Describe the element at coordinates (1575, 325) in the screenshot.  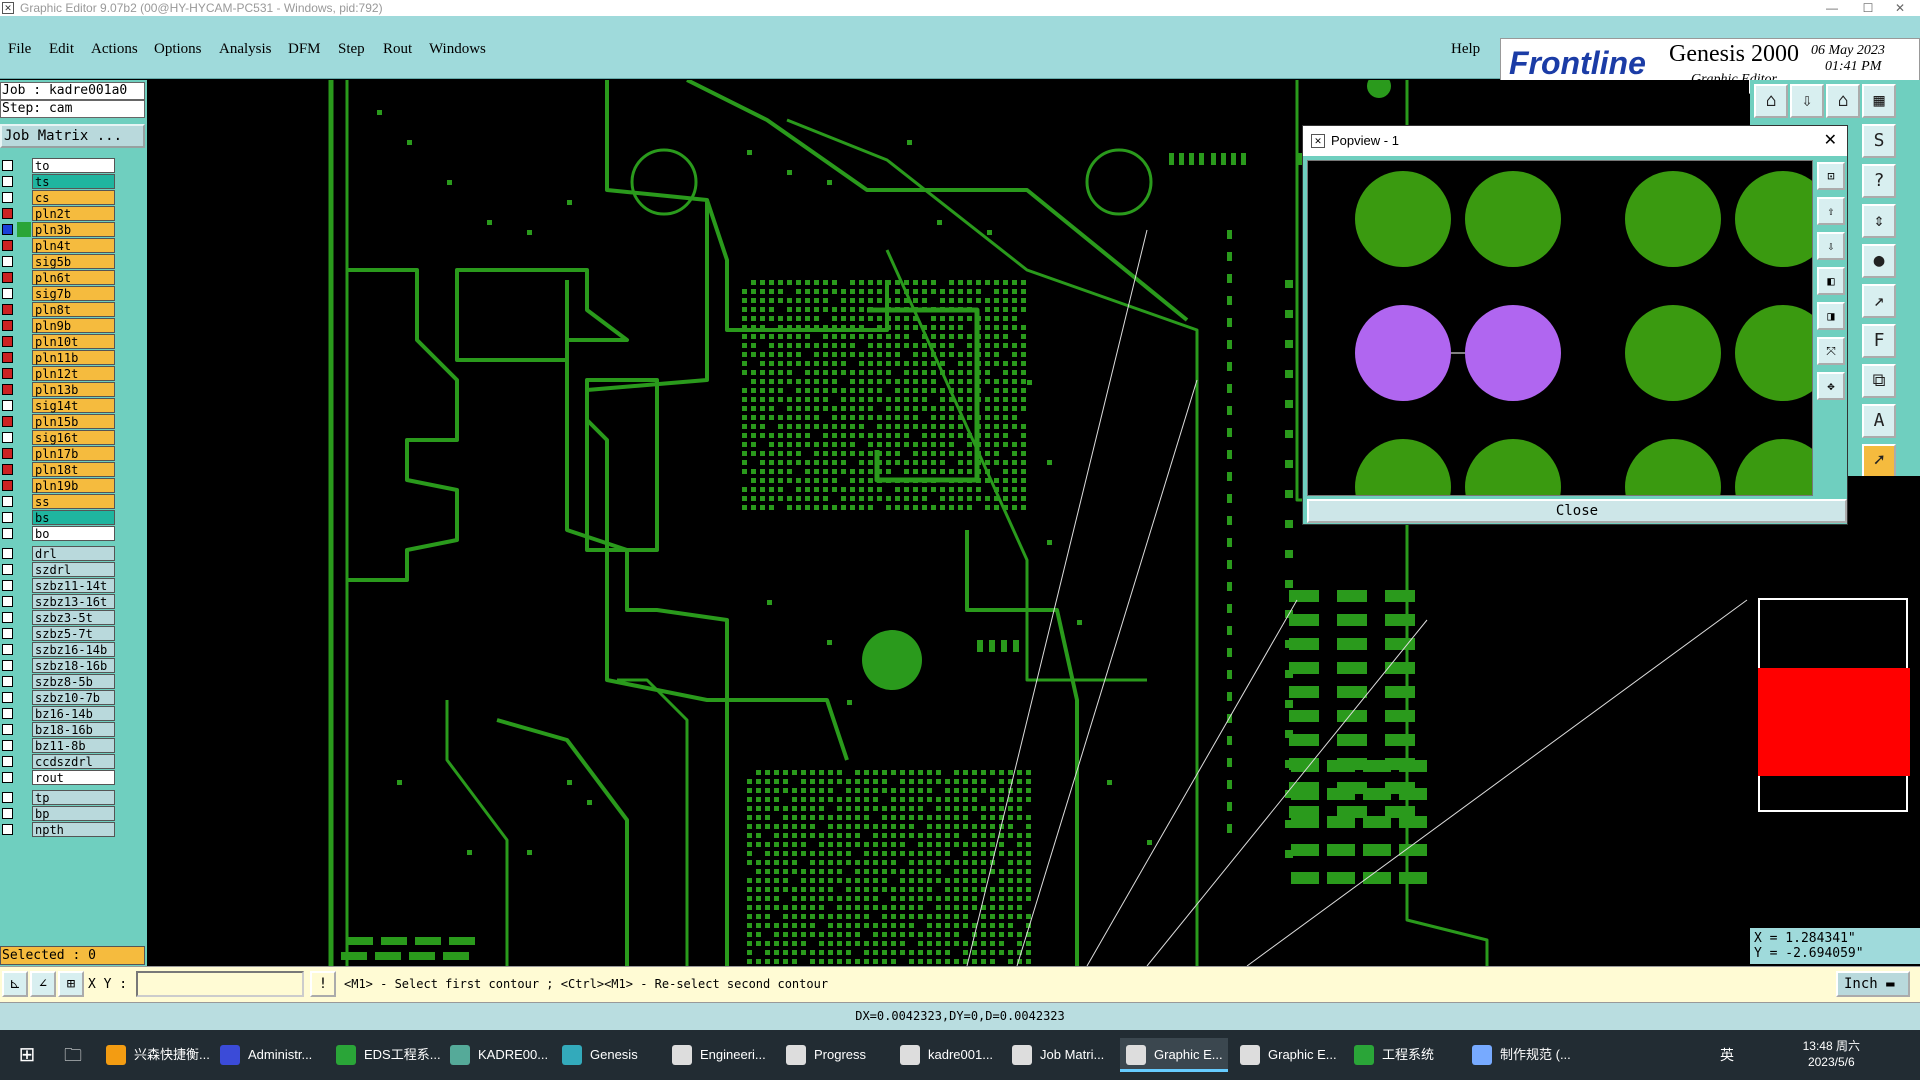
I see `popview-window: ✕ Popview - 1 ✕ ⊡ ⇧ ⇩ ◧ ◨ ⤧ ✥ Close` at that location.